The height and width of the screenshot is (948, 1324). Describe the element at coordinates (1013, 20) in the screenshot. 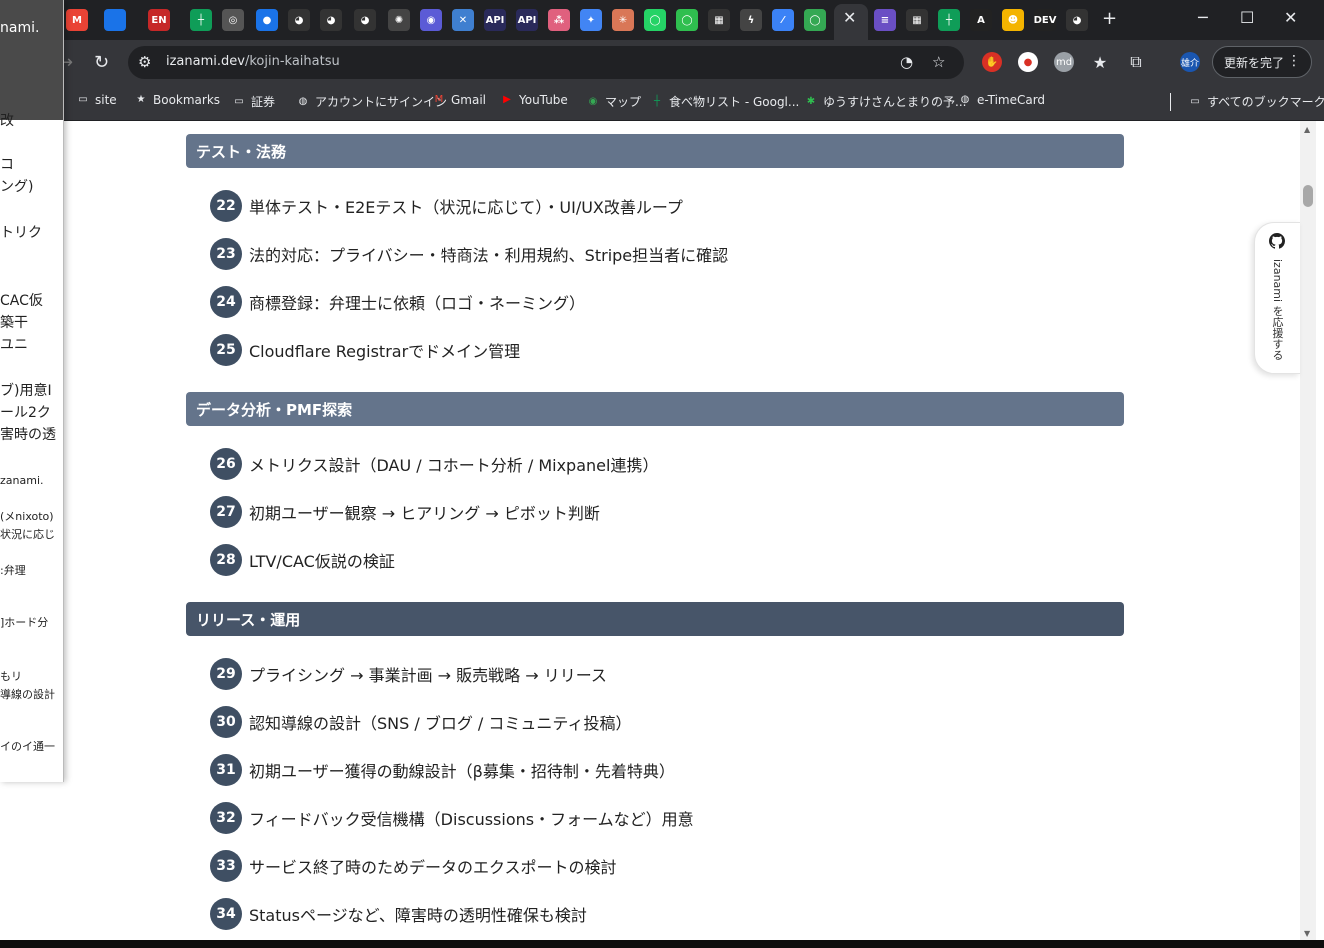

I see `tab-favicon-icon: ☻` at that location.